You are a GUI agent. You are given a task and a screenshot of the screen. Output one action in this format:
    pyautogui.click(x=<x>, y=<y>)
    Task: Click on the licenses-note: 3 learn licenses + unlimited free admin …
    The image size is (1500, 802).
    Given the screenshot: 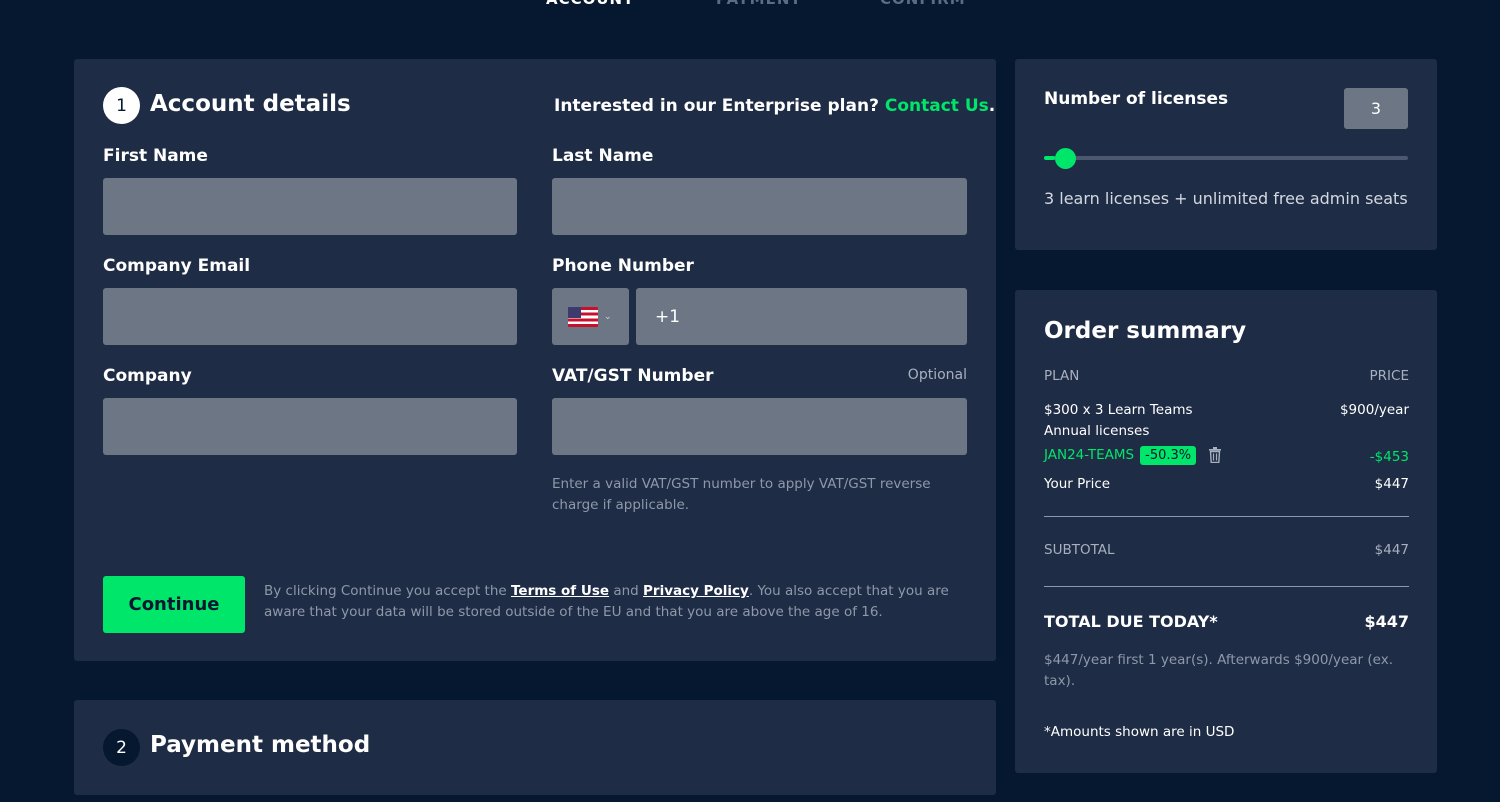 What is the action you would take?
    pyautogui.click(x=1226, y=198)
    